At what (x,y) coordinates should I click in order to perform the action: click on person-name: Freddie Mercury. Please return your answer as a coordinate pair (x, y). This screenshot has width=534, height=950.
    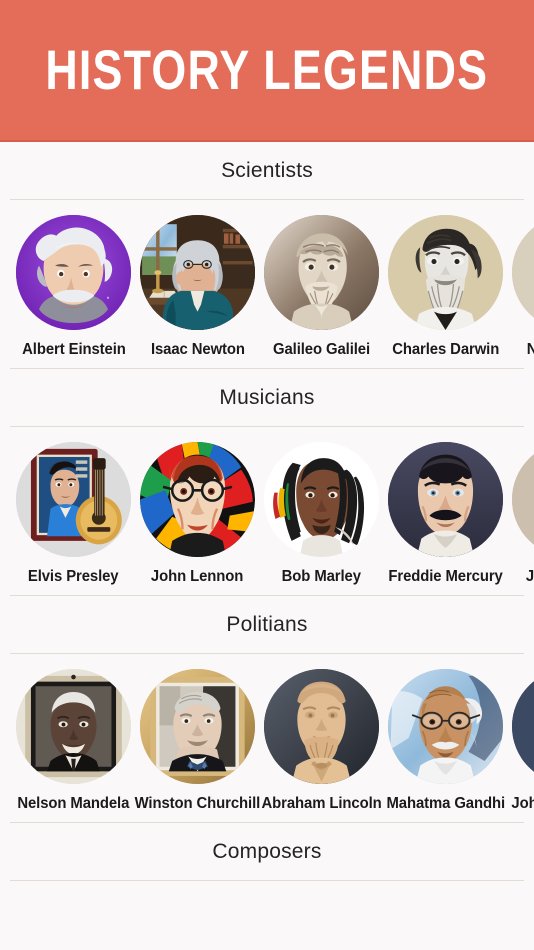
    Looking at the image, I should click on (445, 576).